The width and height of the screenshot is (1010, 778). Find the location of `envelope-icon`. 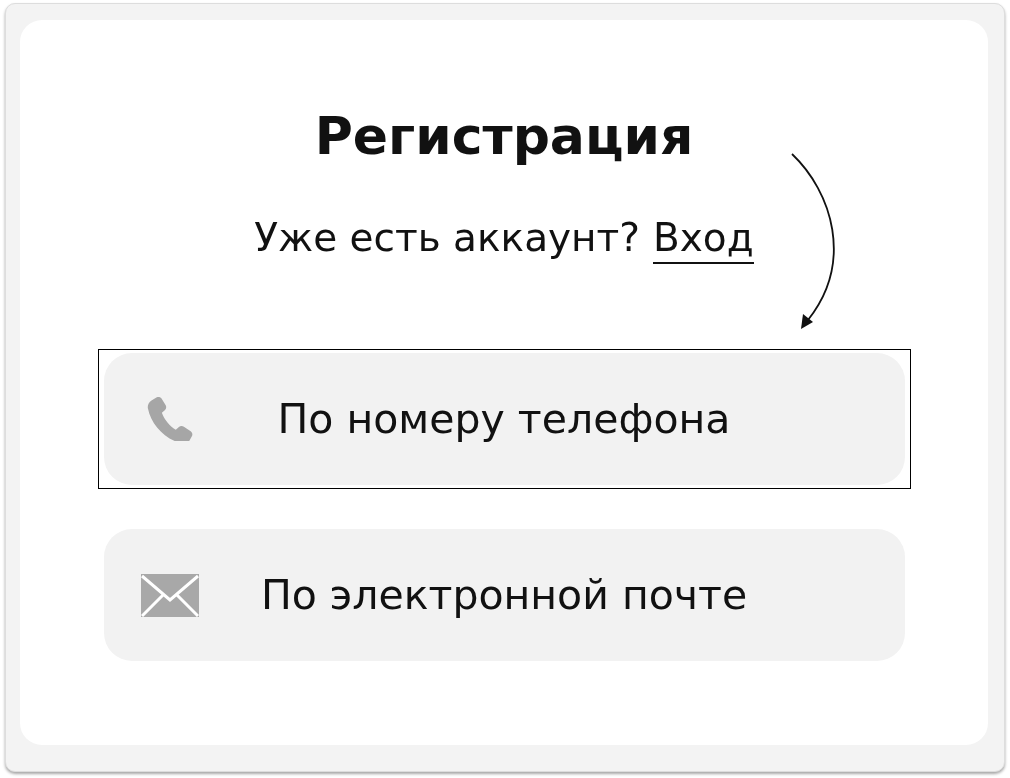

envelope-icon is located at coordinates (169, 595).